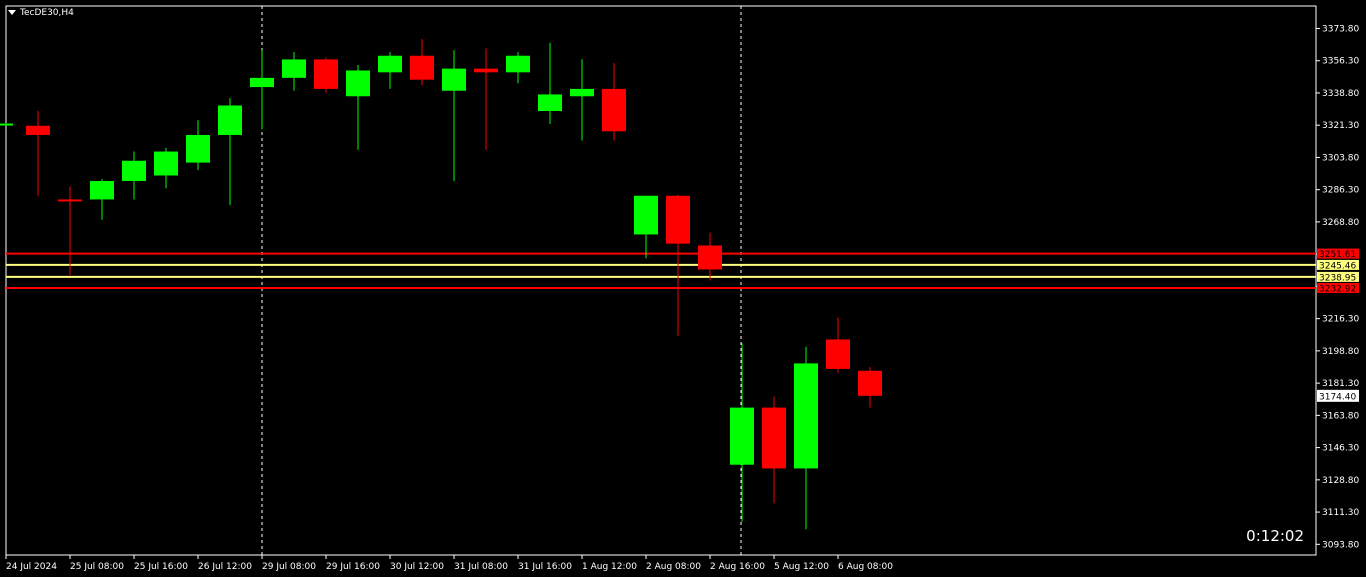 The height and width of the screenshot is (577, 1366). Describe the element at coordinates (673, 567) in the screenshot. I see `x-tick-label: 2 Aug 08:00` at that location.